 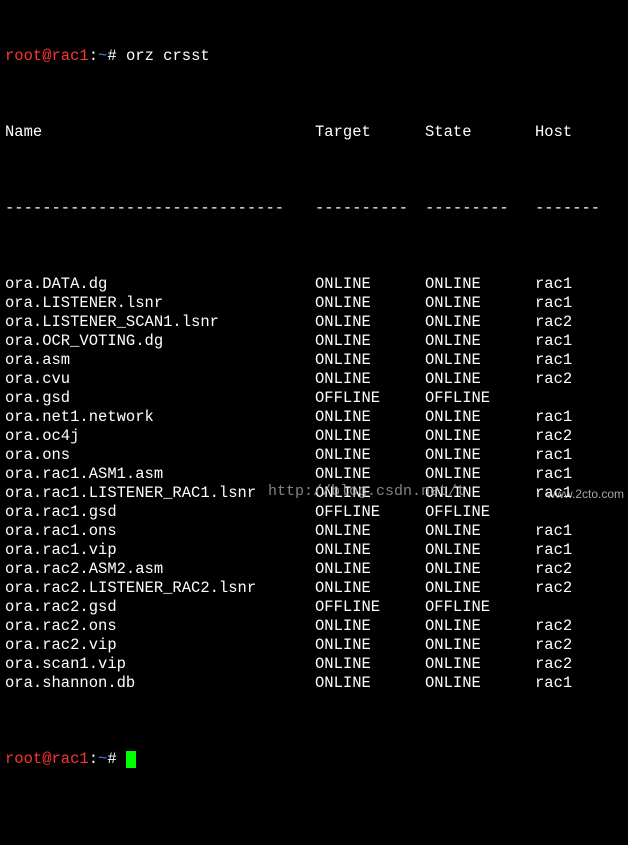 What do you see at coordinates (112, 322) in the screenshot?
I see `cell-name: ora.LISTENER_SCAN1.lsnr` at bounding box center [112, 322].